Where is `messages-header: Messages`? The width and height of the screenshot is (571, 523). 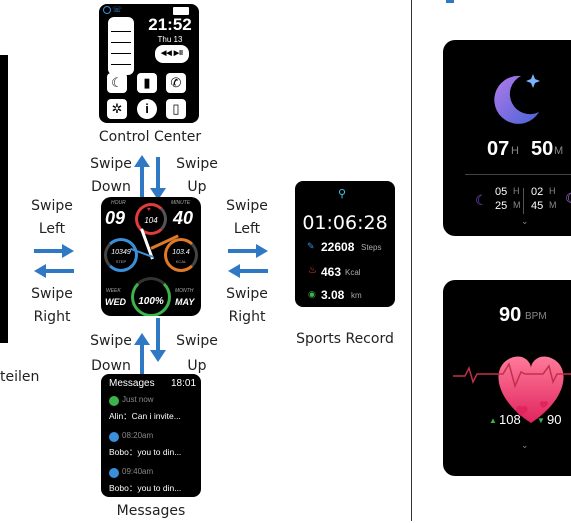 messages-header: Messages is located at coordinates (132, 383).